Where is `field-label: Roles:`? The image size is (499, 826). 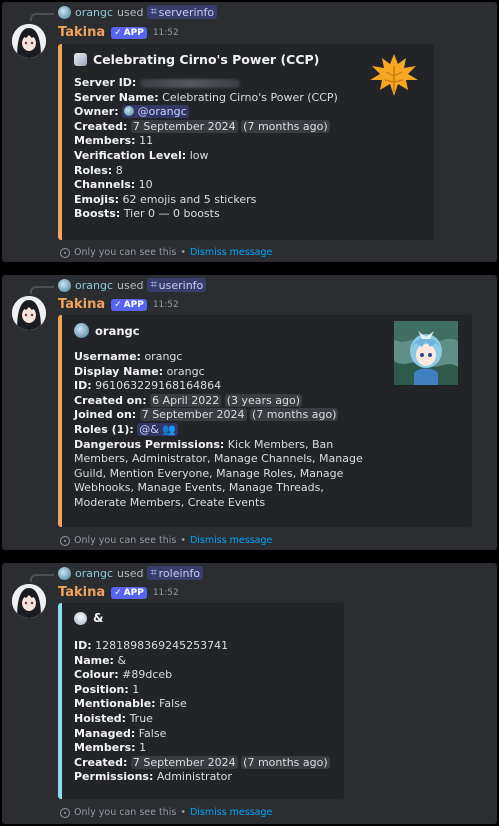
field-label: Roles: is located at coordinates (93, 170).